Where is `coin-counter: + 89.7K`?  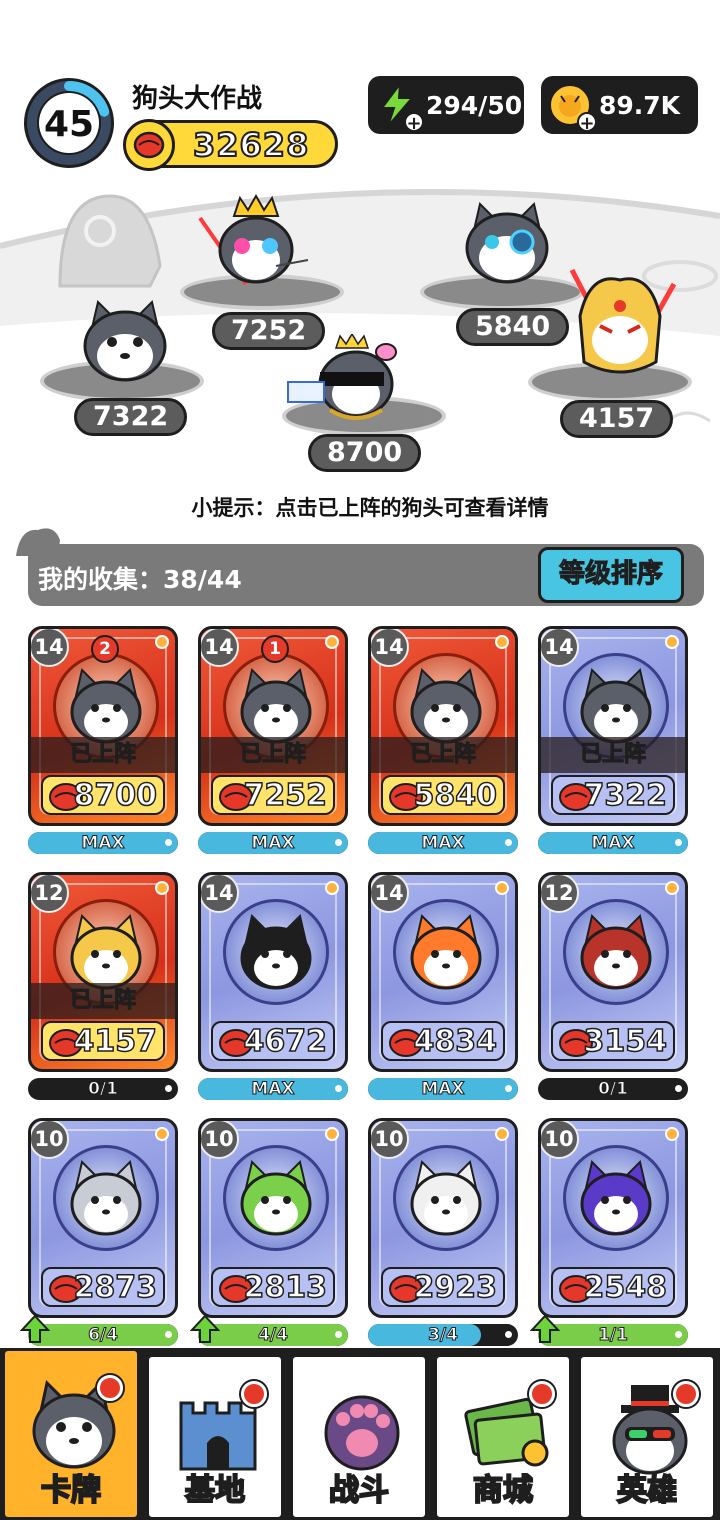 coin-counter: + 89.7K is located at coordinates (619, 105).